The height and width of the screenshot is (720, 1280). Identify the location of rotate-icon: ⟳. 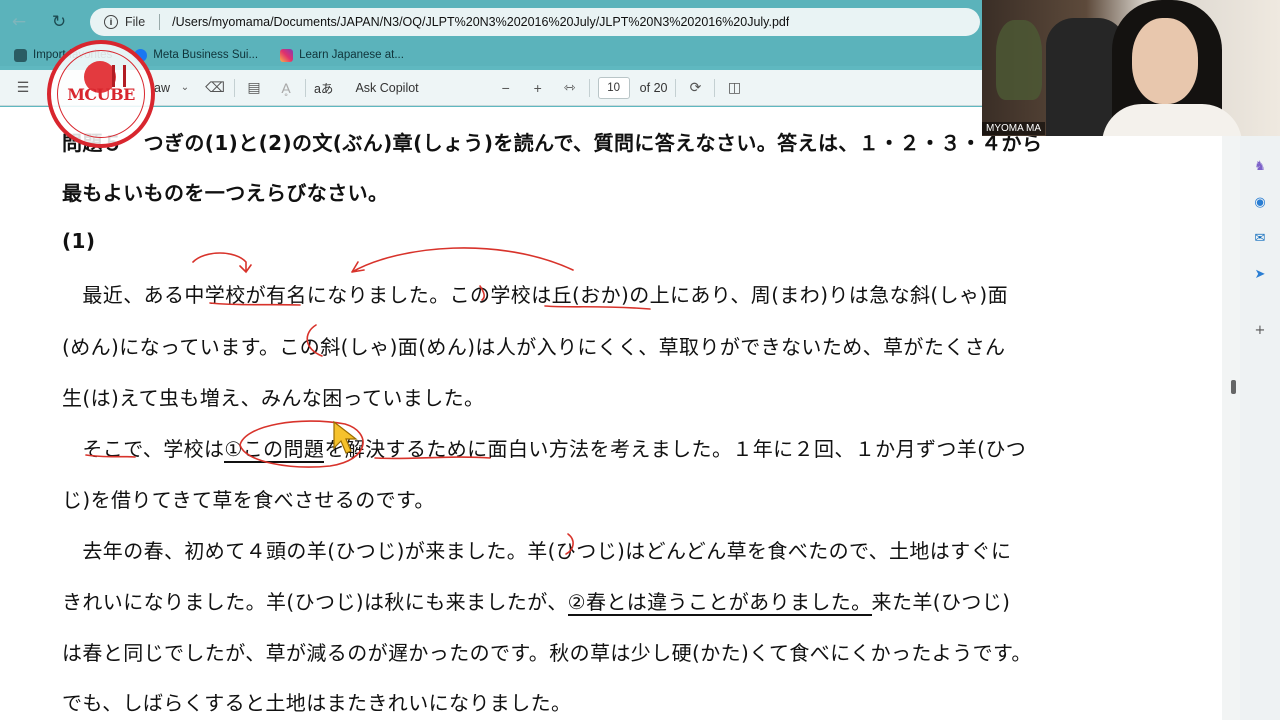
(695, 88).